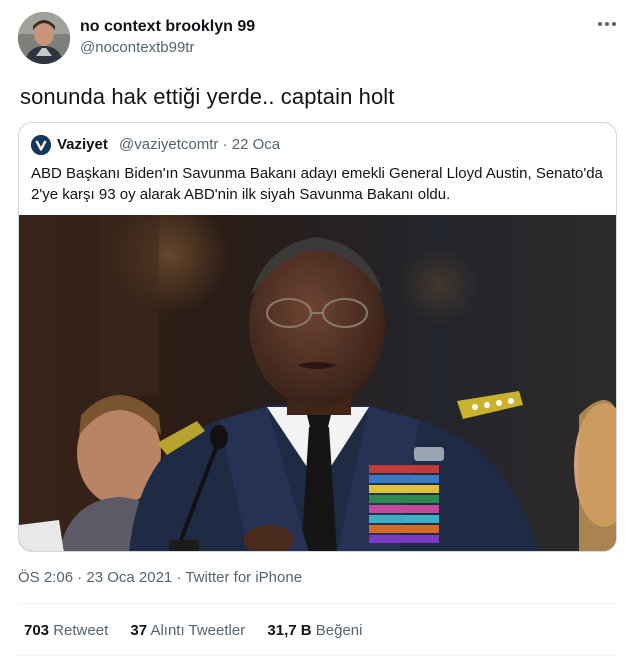  I want to click on quoted-display-name: Vaziyet, so click(82, 144).